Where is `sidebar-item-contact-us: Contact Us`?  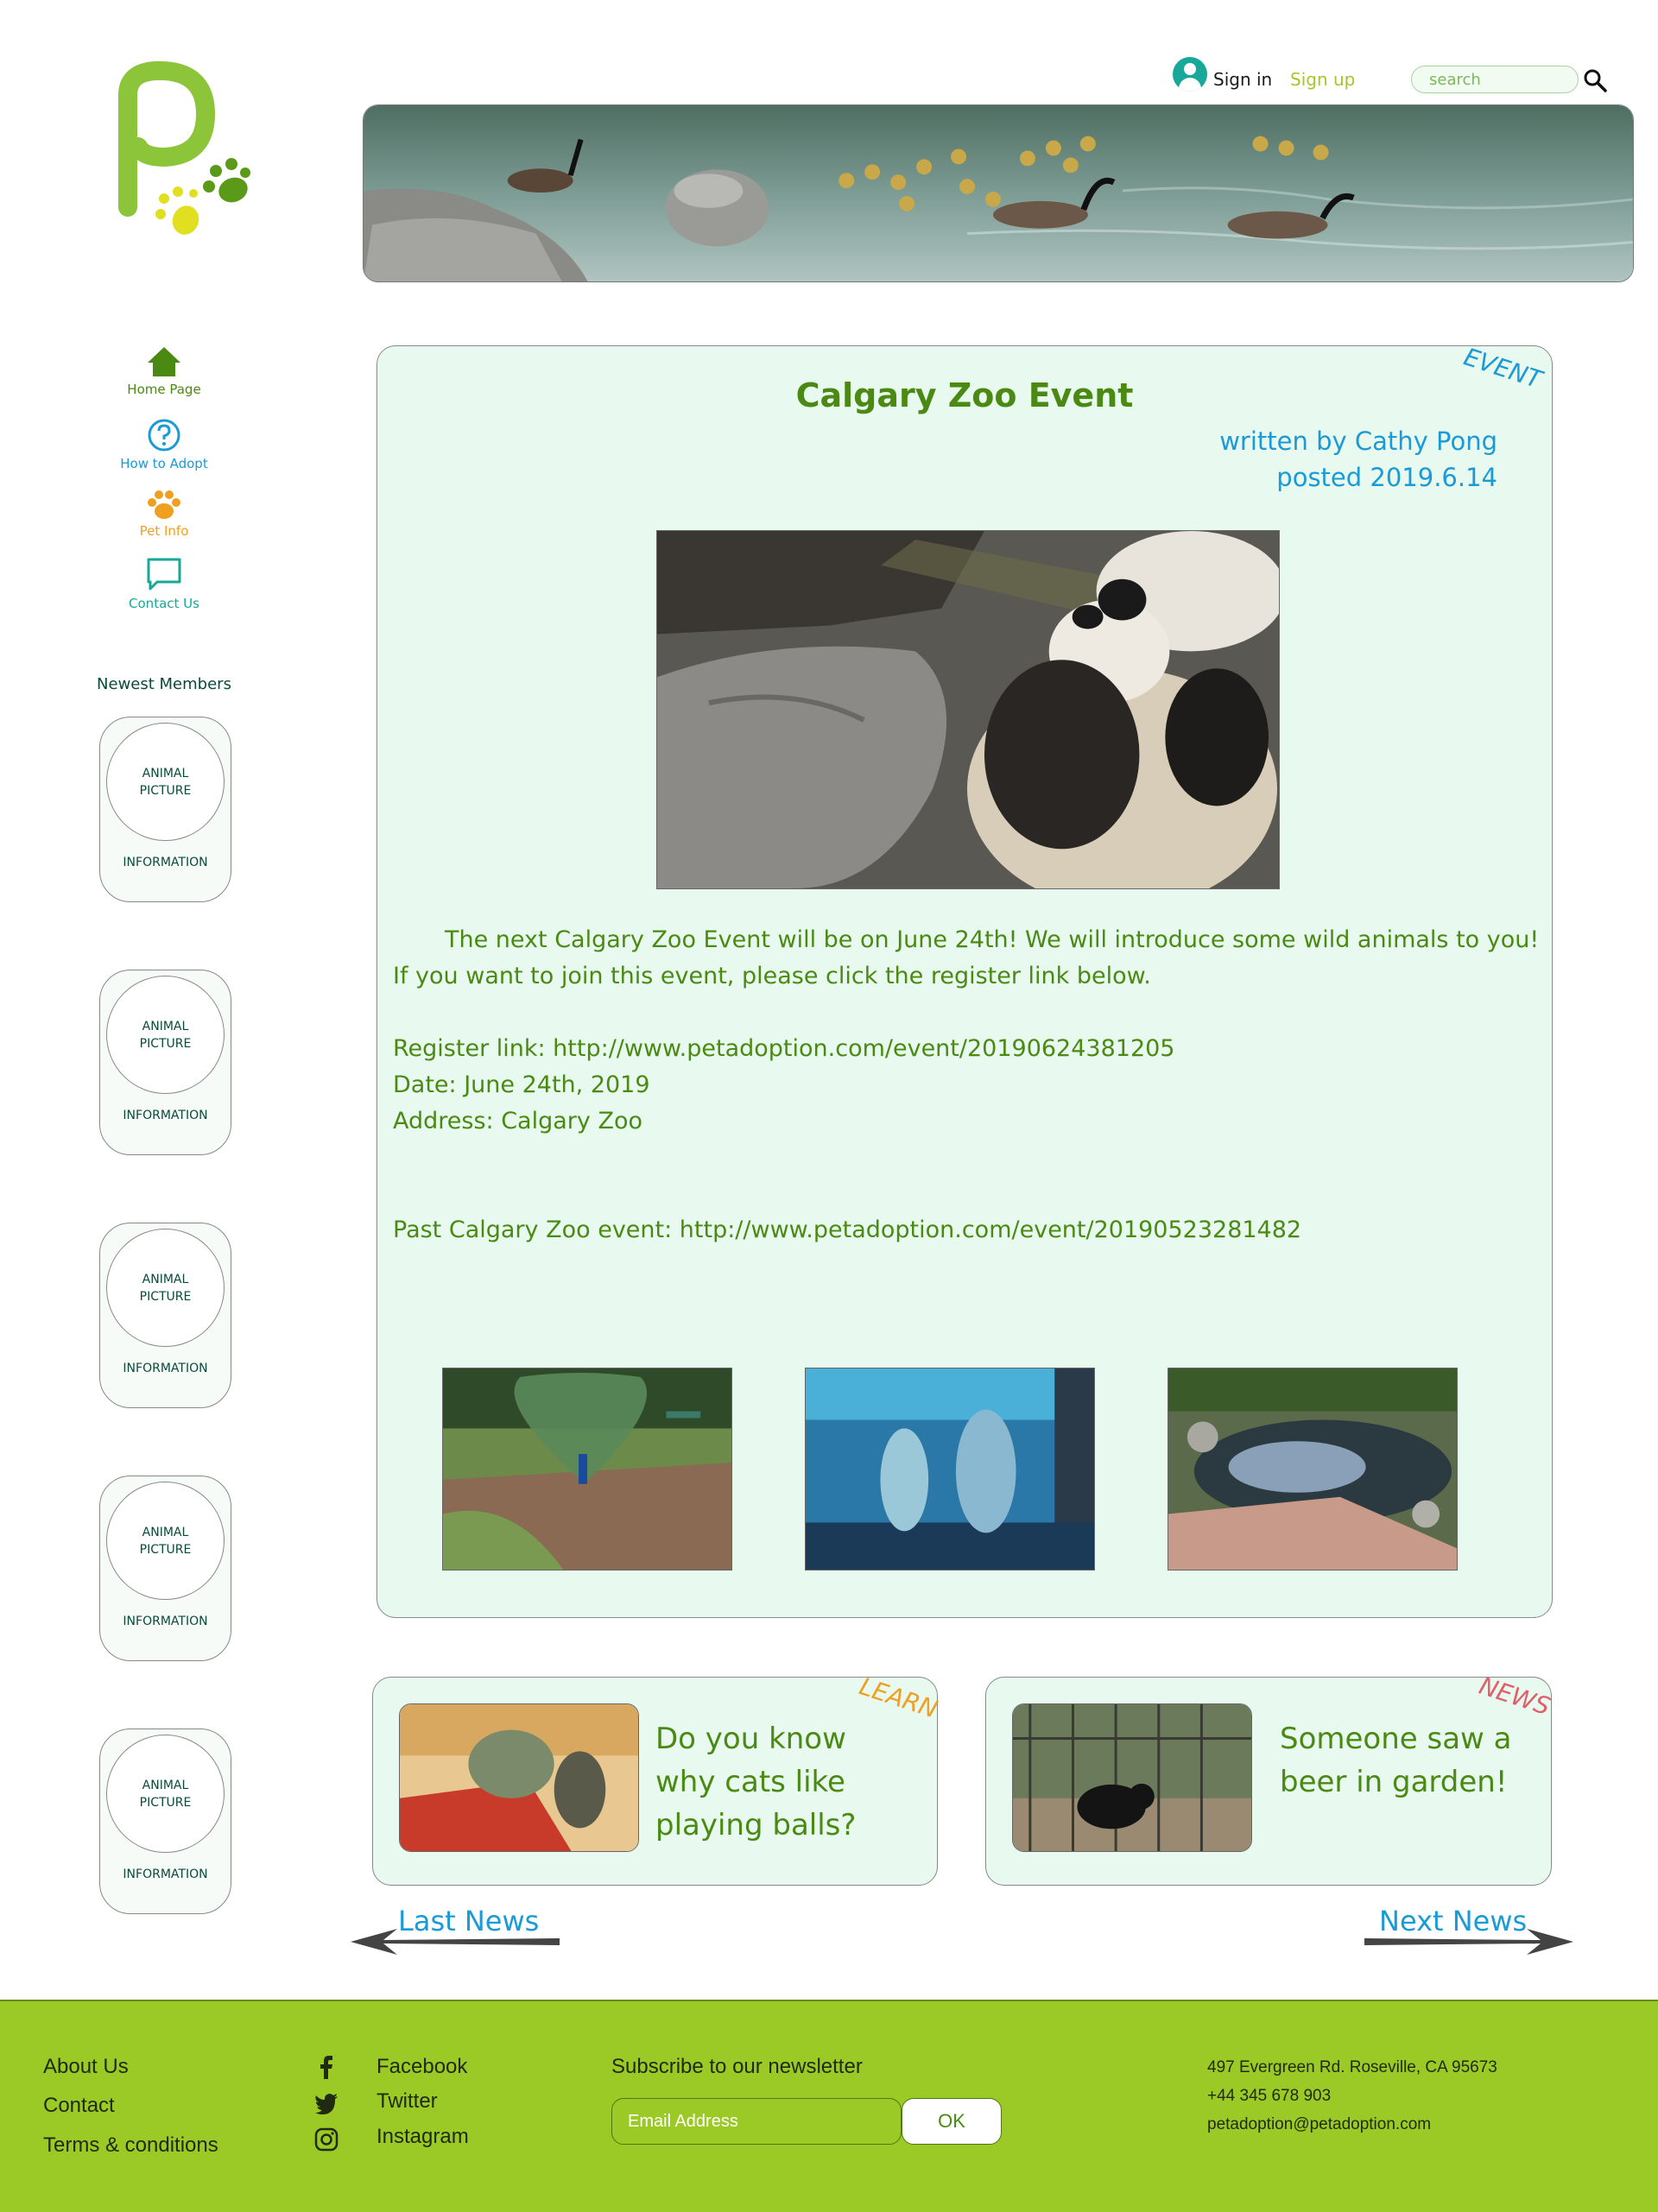
sidebar-item-contact-us: Contact Us is located at coordinates (165, 583).